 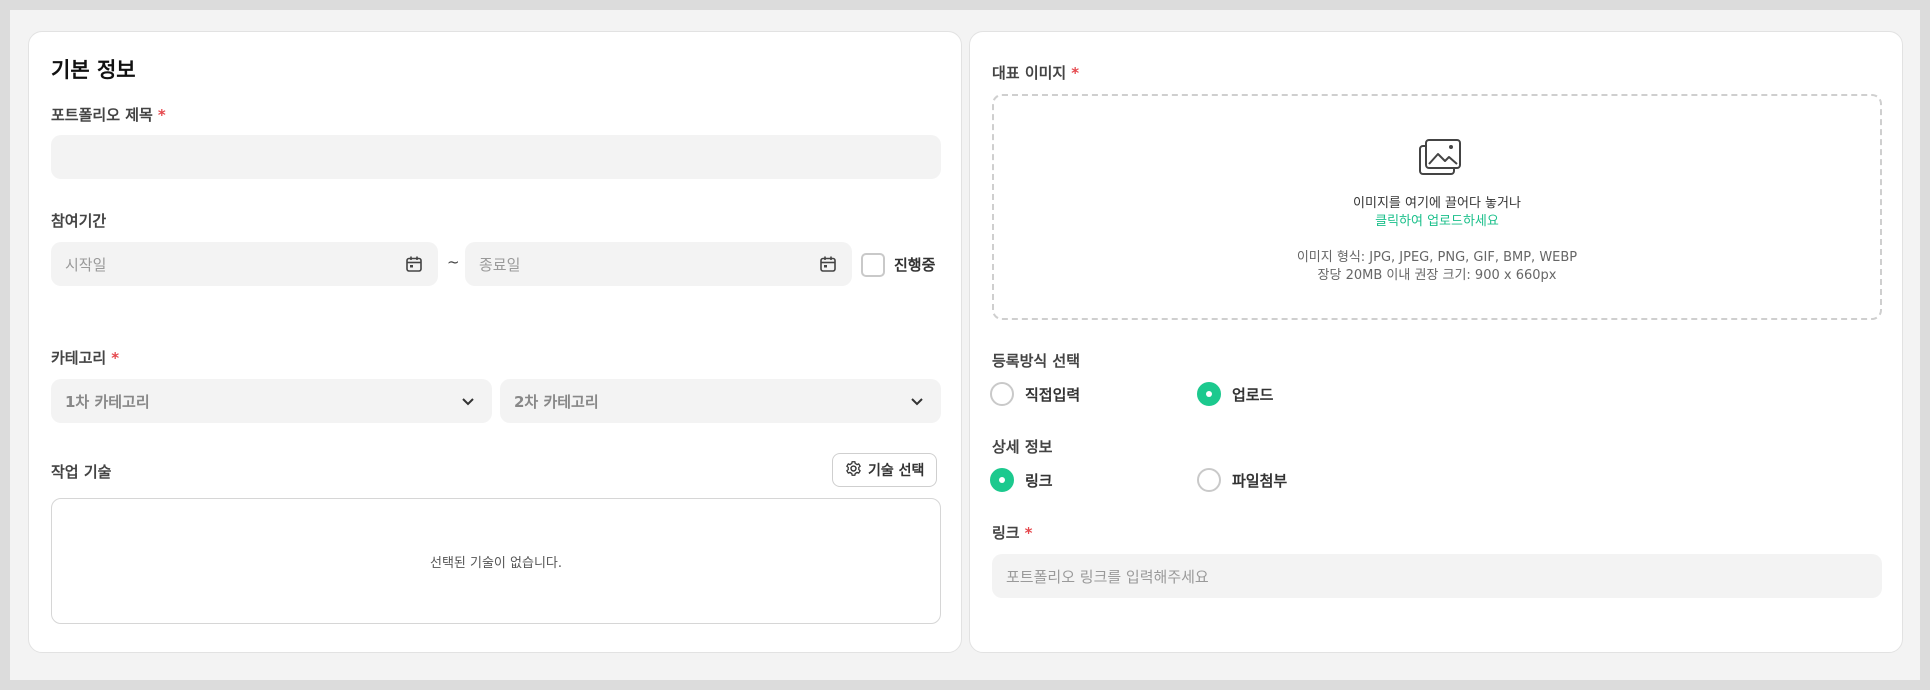 What do you see at coordinates (720, 401) in the screenshot?
I see `secondary-category-select: 2차 카테고리` at bounding box center [720, 401].